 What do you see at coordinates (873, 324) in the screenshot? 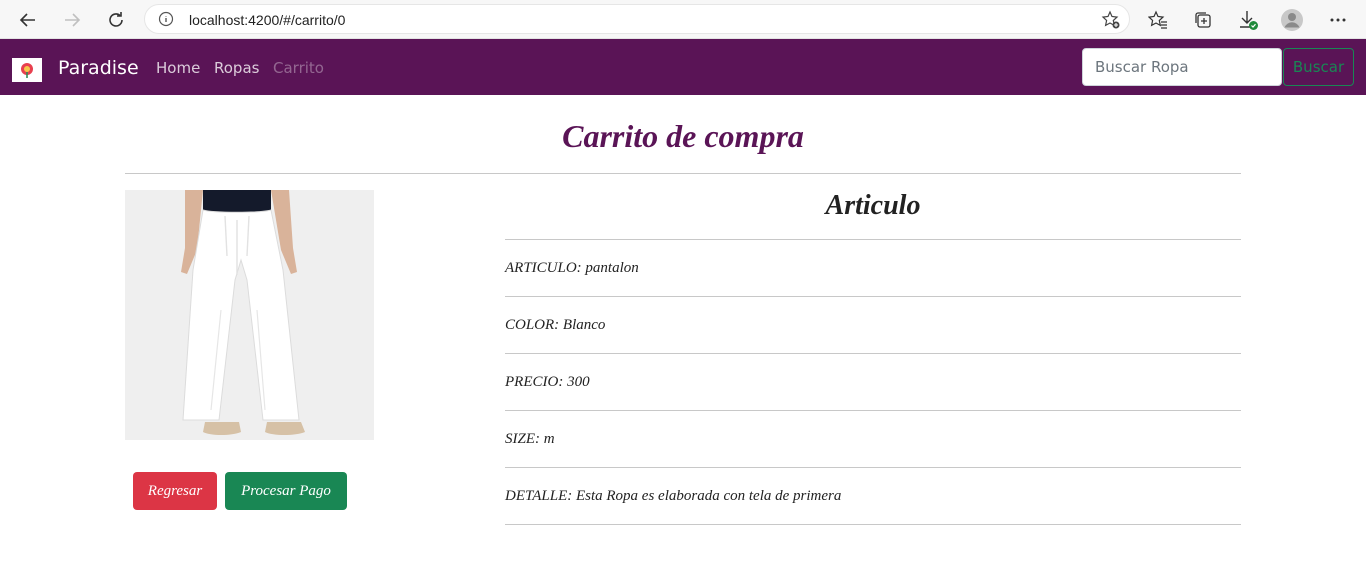
I see `detail-row-color: COLOR: Blanco` at bounding box center [873, 324].